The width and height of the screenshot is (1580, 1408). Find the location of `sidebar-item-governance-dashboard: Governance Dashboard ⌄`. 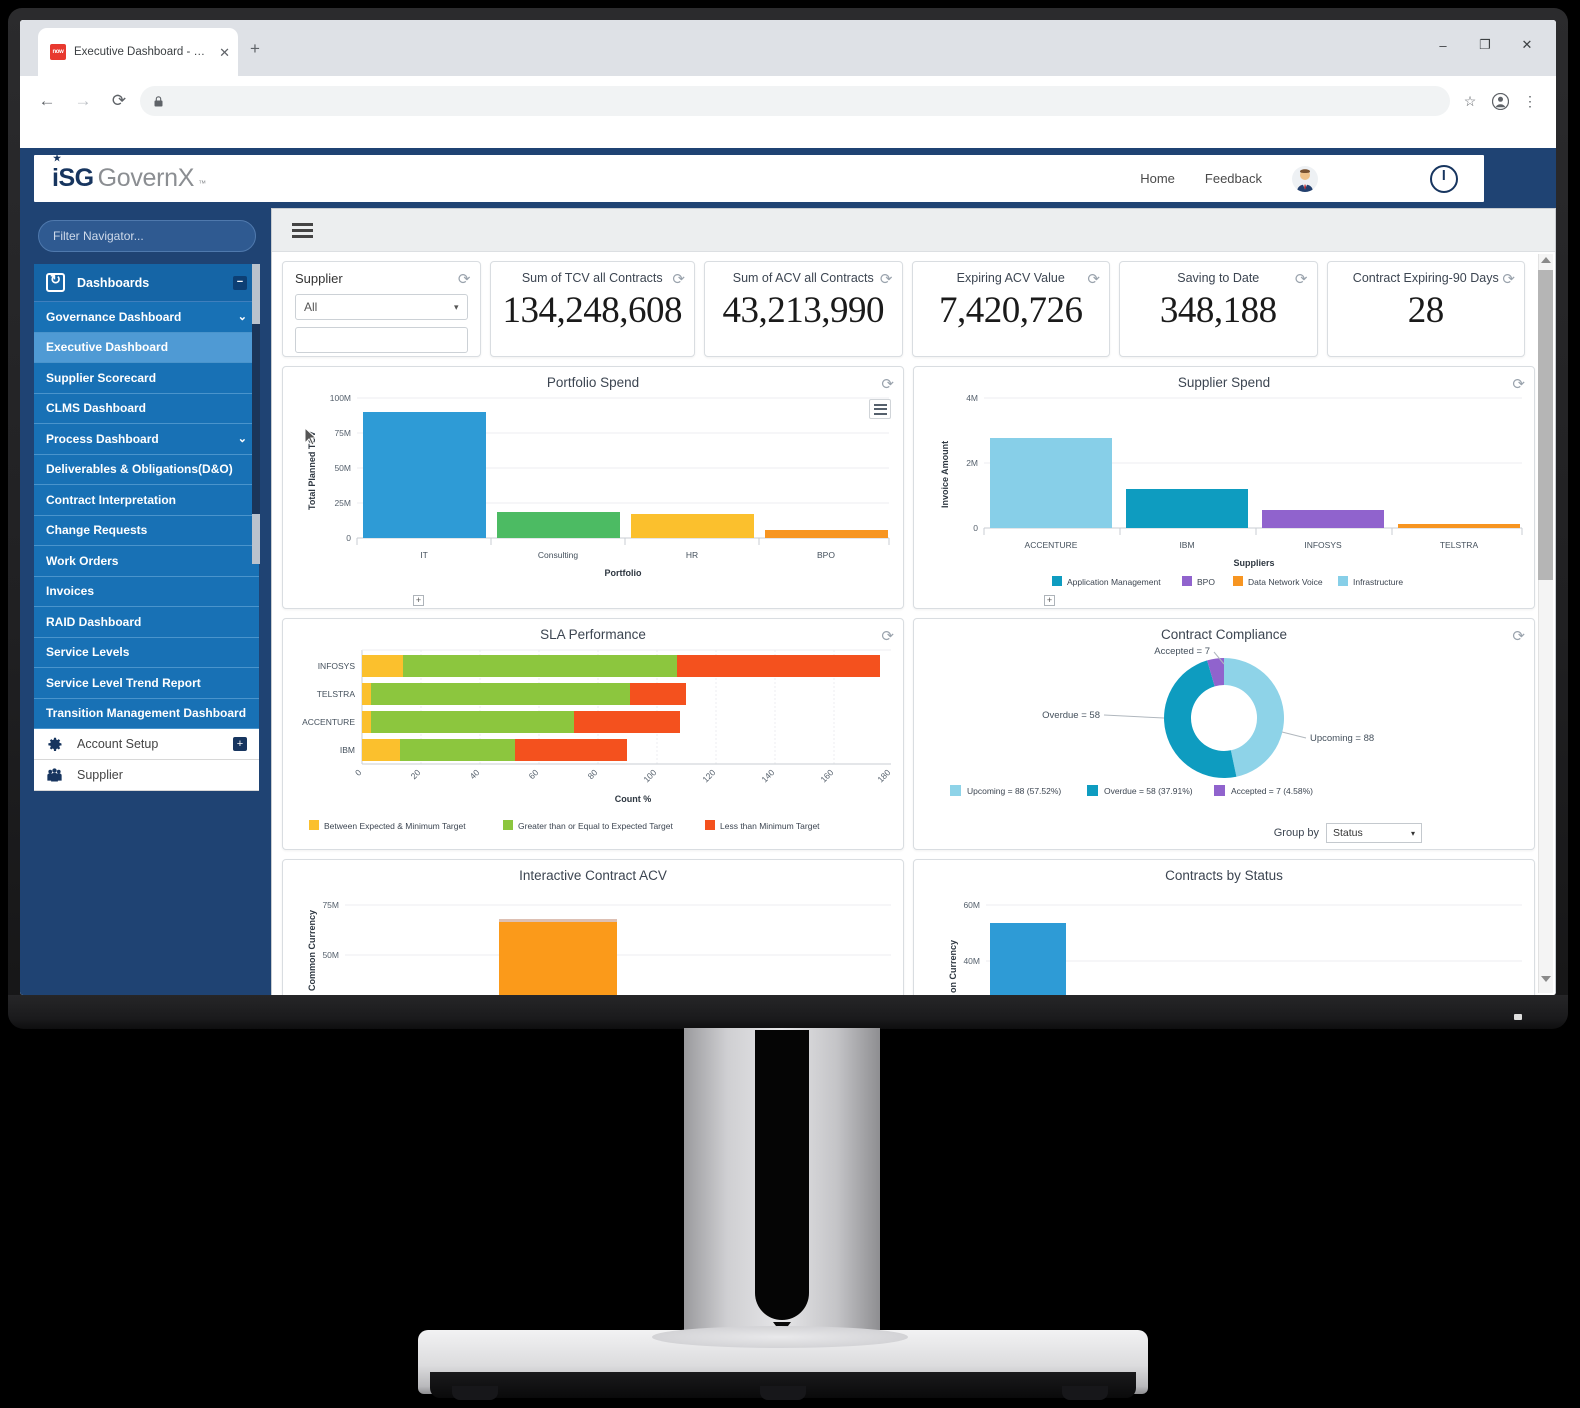

sidebar-item-governance-dashboard: Governance Dashboard ⌄ is located at coordinates (146, 317).